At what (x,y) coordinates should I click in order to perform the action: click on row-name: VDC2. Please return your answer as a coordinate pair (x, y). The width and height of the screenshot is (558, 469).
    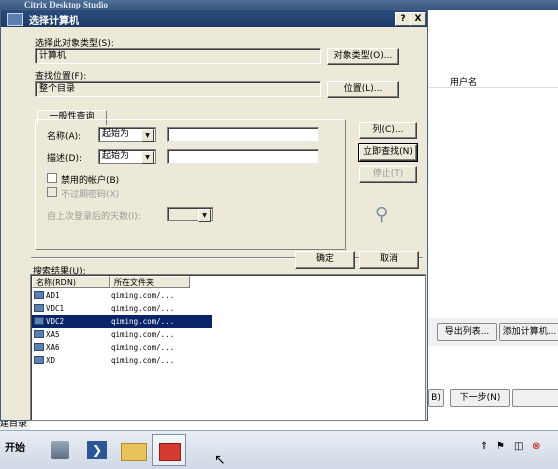
    Looking at the image, I should click on (55, 321).